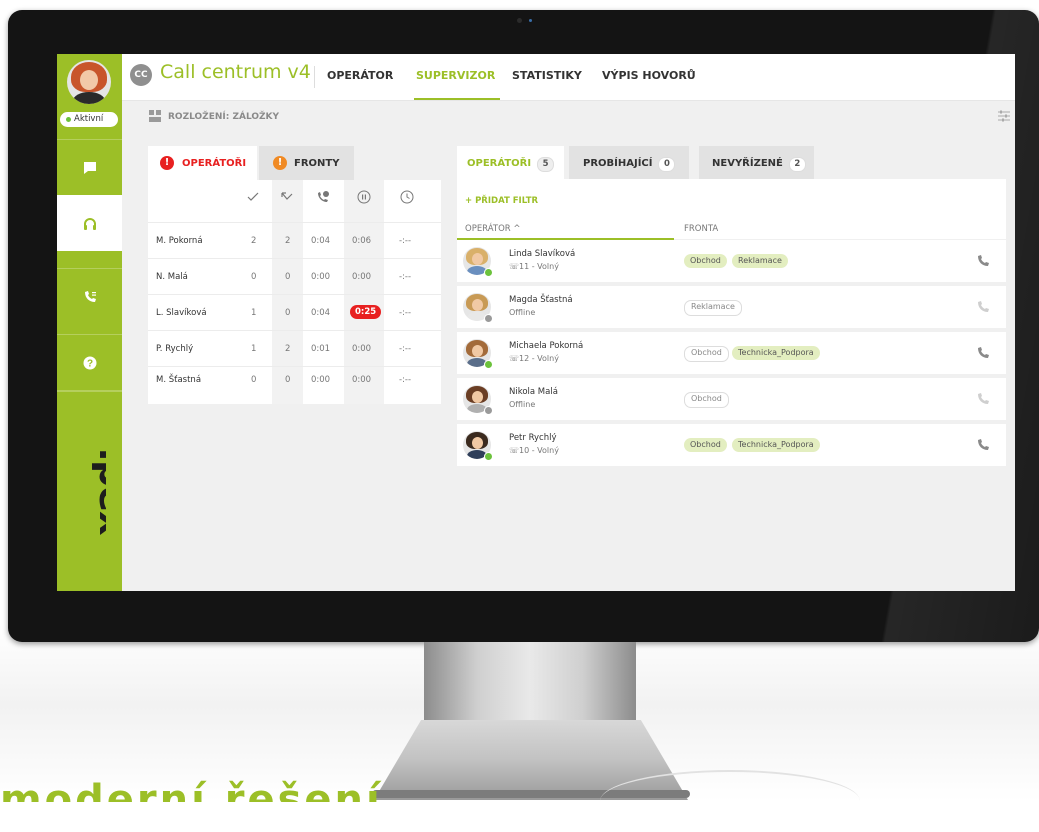 The height and width of the screenshot is (832, 1039). What do you see at coordinates (533, 392) in the screenshot?
I see `operator-name: Nikola Malá` at bounding box center [533, 392].